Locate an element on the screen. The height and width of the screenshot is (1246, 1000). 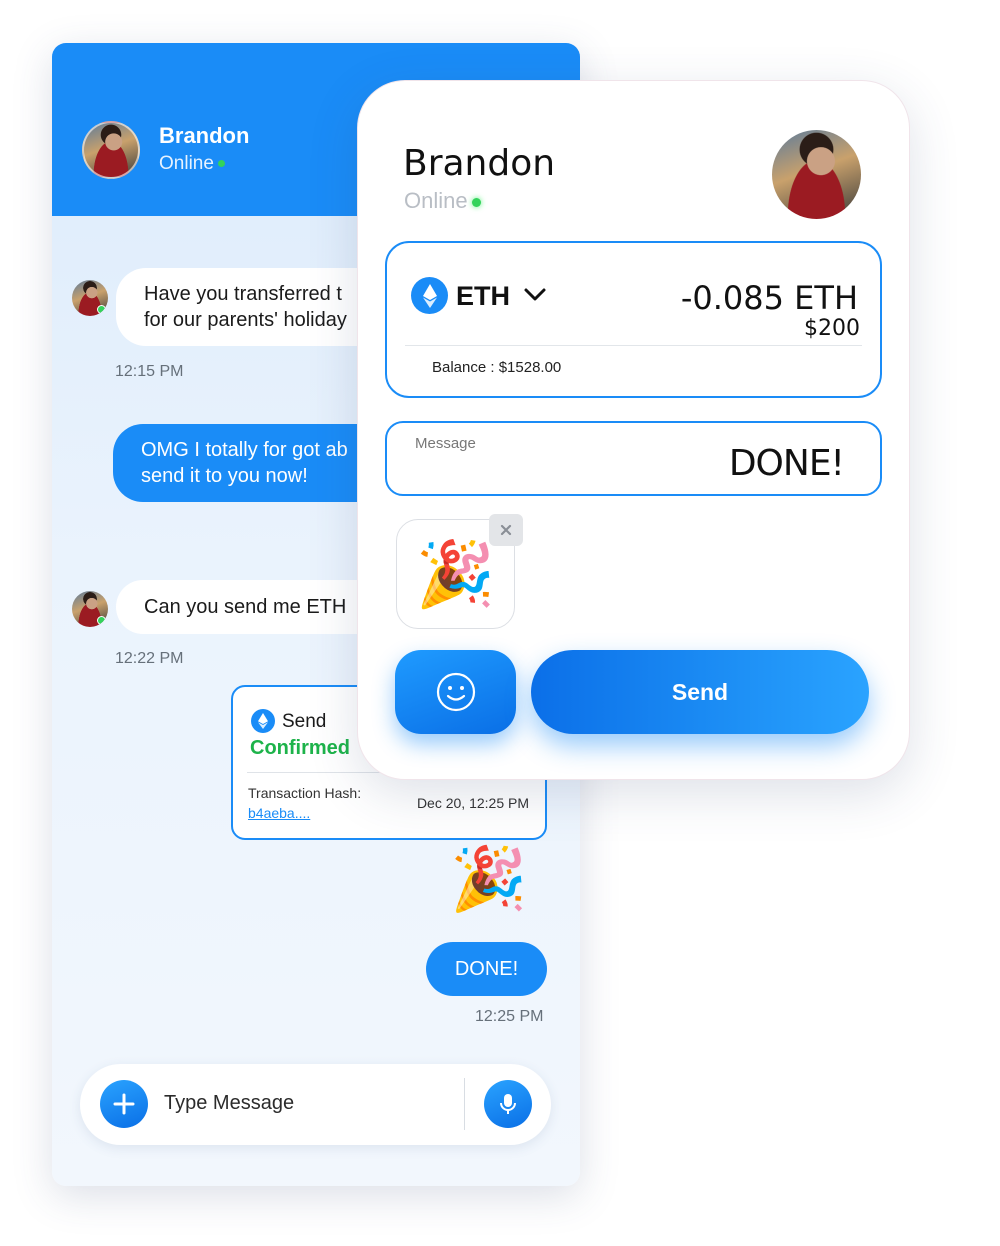
close-icon is located at coordinates (506, 530).